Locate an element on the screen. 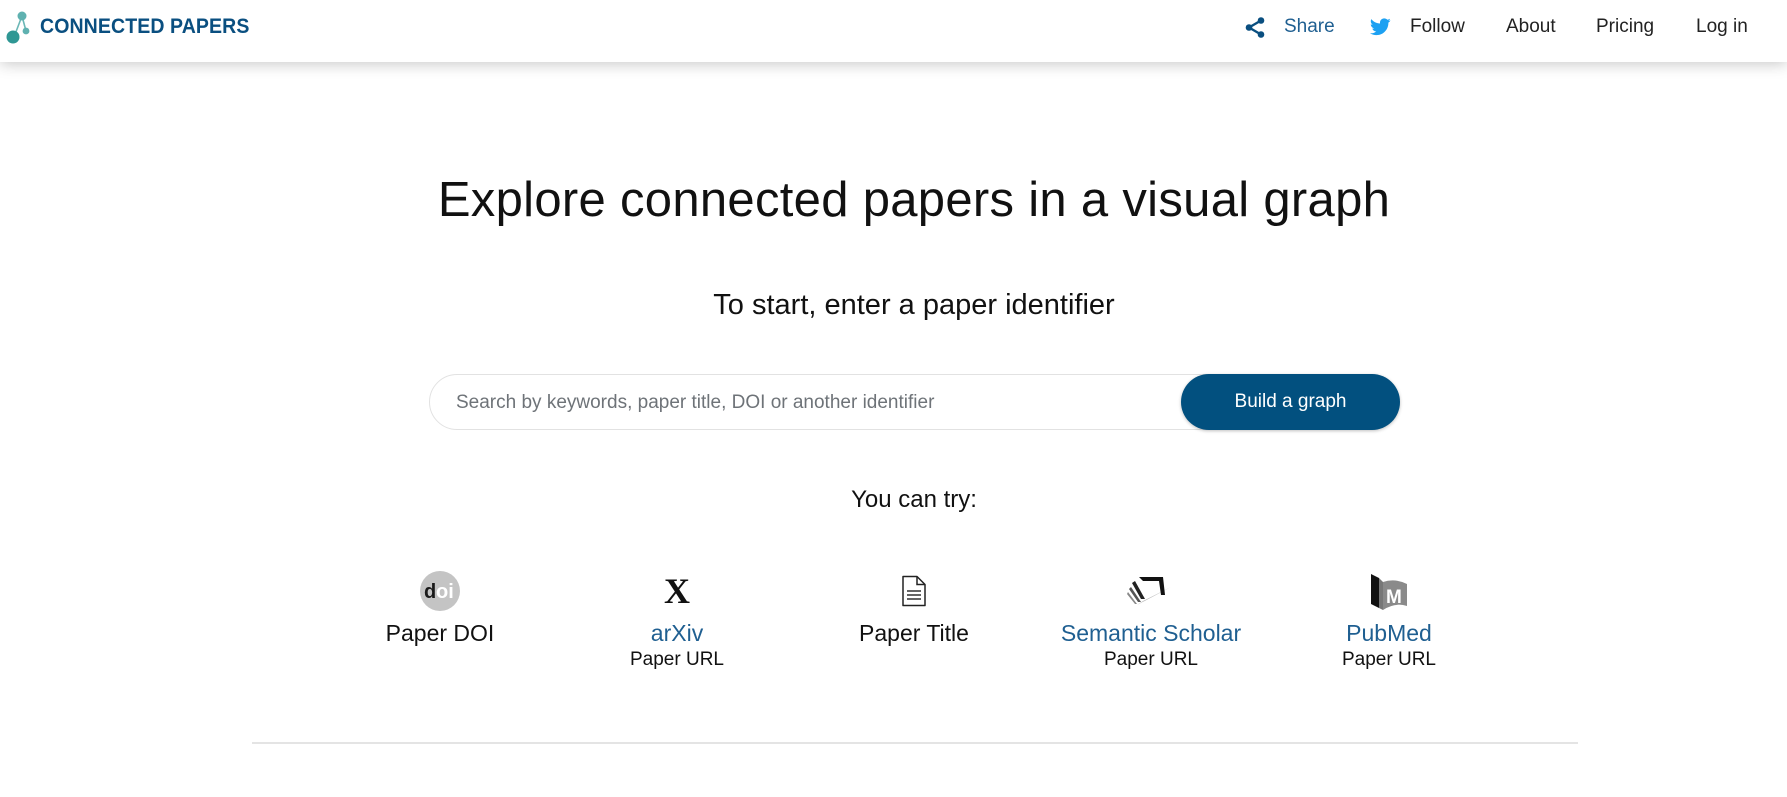 This screenshot has height=797, width=1787. pubmed-icon: M is located at coordinates (1389, 592).